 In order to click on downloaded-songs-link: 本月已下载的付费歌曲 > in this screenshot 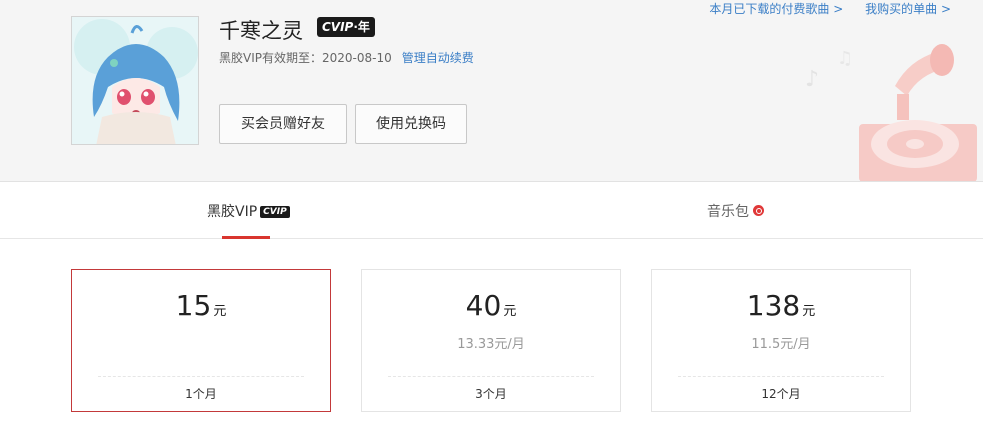, I will do `click(776, 9)`.